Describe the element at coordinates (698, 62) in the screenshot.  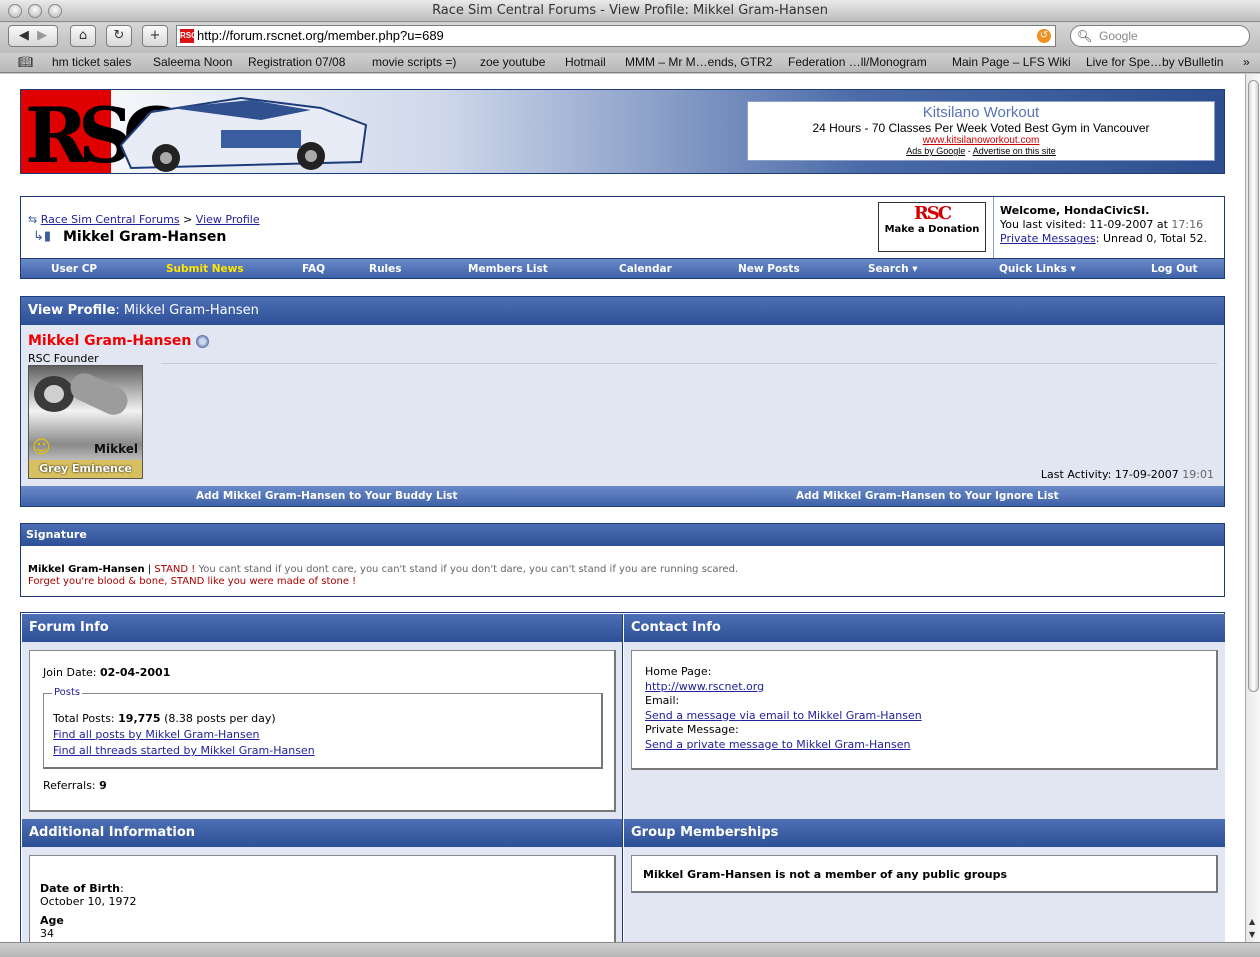
I see `bookmark-item: MMM – Mr M…ends, GTR2` at that location.